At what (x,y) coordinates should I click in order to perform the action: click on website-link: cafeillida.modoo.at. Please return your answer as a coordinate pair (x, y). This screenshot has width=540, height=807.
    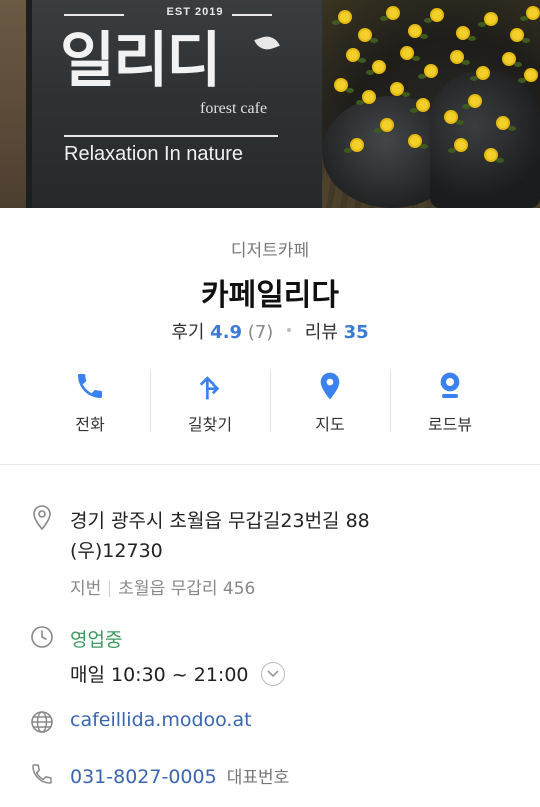
    Looking at the image, I should click on (161, 720).